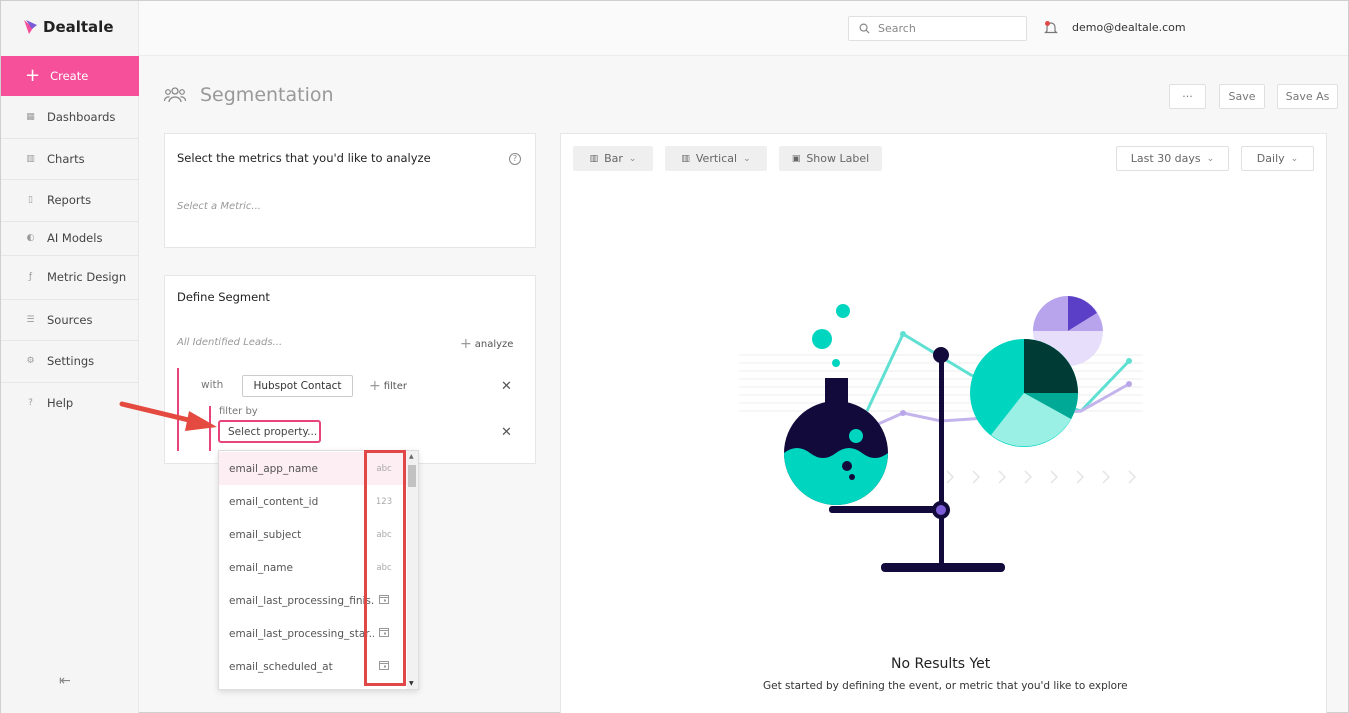 Image resolution: width=1349 pixels, height=713 pixels. I want to click on scroll-down-icon: ▼, so click(411, 683).